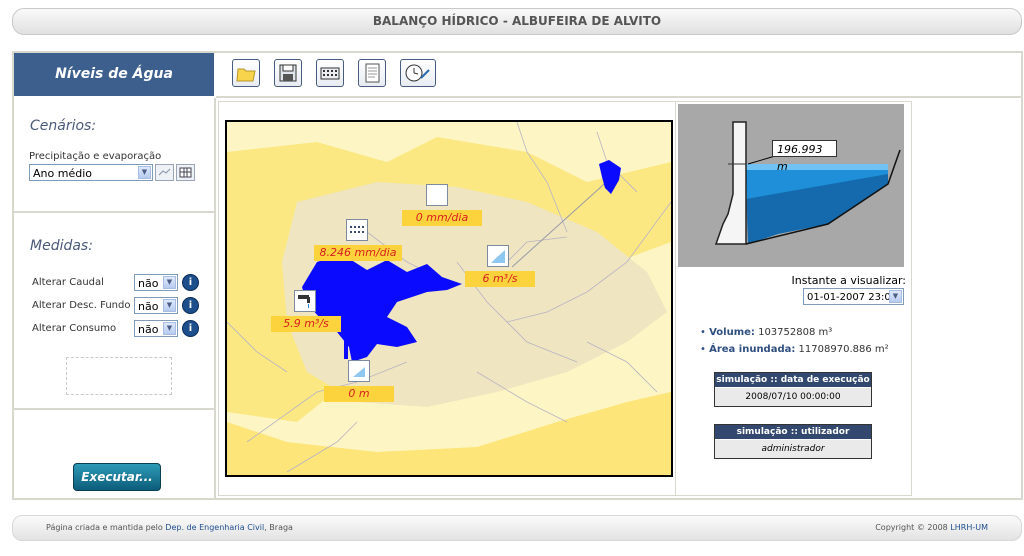  What do you see at coordinates (804, 156) in the screenshot?
I see `water-level-tag: 196.993 m` at bounding box center [804, 156].